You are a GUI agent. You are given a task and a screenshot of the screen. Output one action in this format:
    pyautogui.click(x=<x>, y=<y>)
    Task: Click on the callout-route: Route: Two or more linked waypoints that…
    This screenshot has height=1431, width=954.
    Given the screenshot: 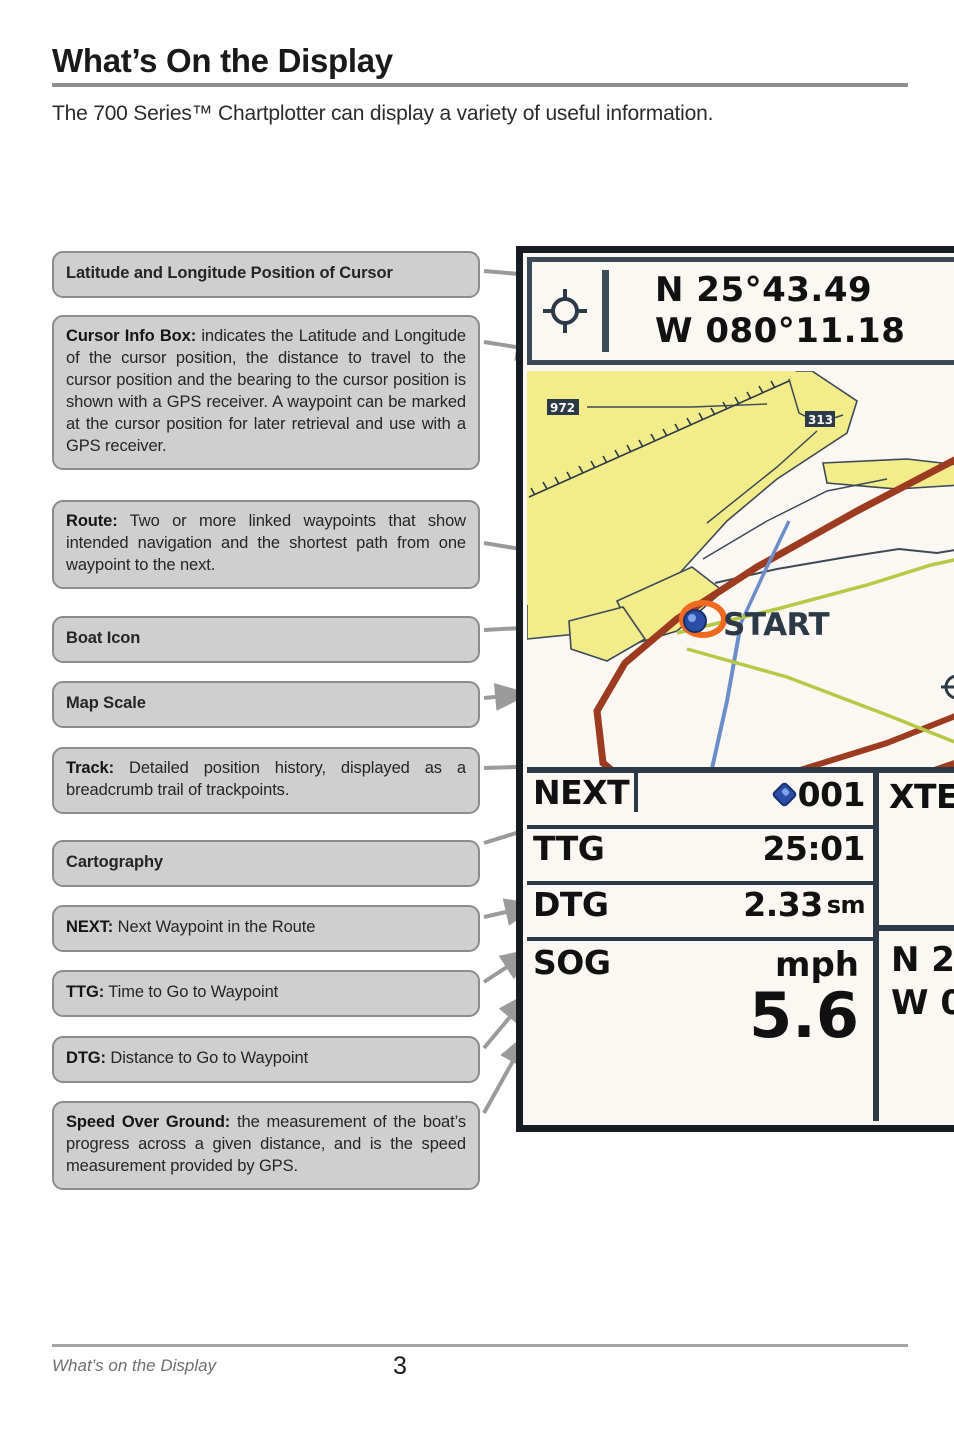 What is the action you would take?
    pyautogui.click(x=266, y=544)
    